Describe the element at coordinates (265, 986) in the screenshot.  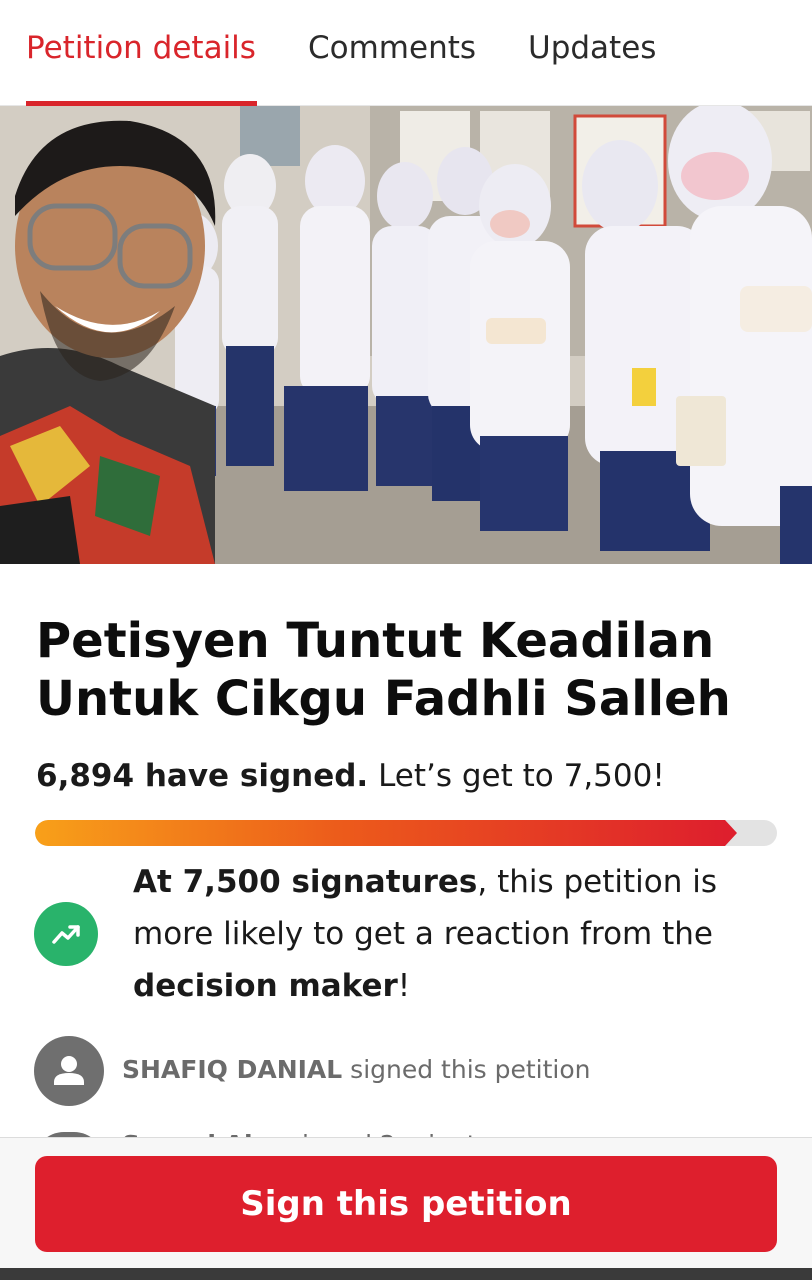
I see `milestone-bold-suffix: decision maker` at that location.